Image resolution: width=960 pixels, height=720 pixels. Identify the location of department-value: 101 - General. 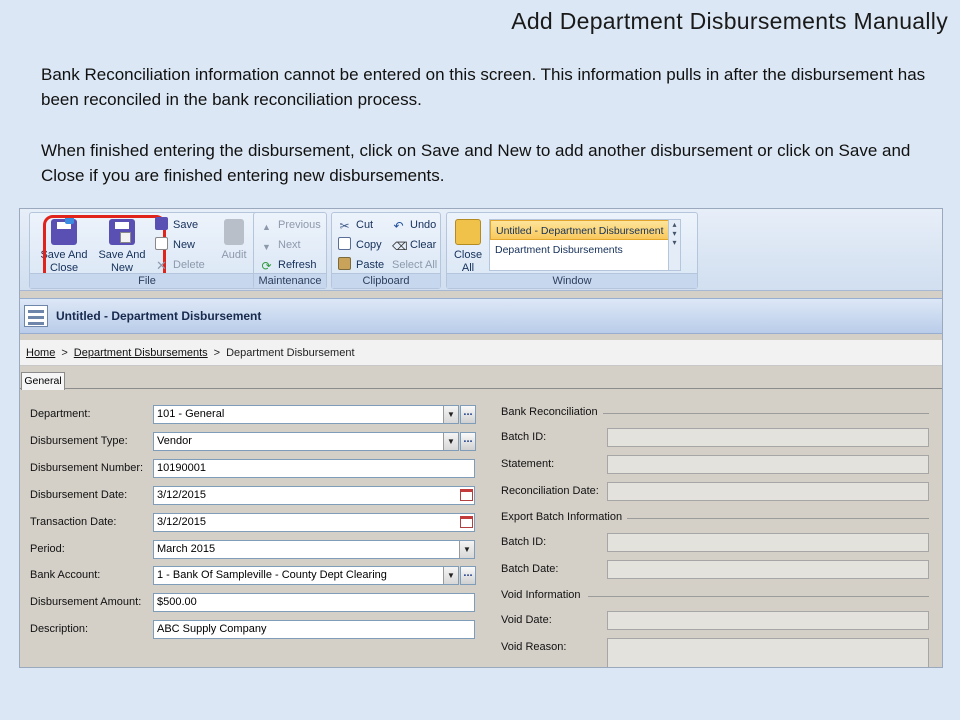
(191, 414).